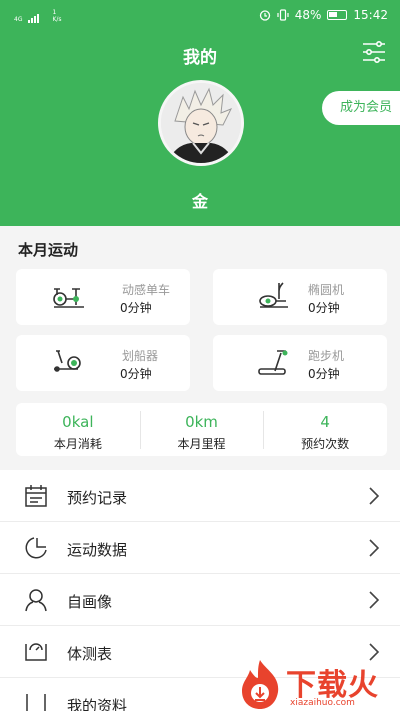 This screenshot has height=711, width=400. I want to click on battery-icon, so click(337, 15).